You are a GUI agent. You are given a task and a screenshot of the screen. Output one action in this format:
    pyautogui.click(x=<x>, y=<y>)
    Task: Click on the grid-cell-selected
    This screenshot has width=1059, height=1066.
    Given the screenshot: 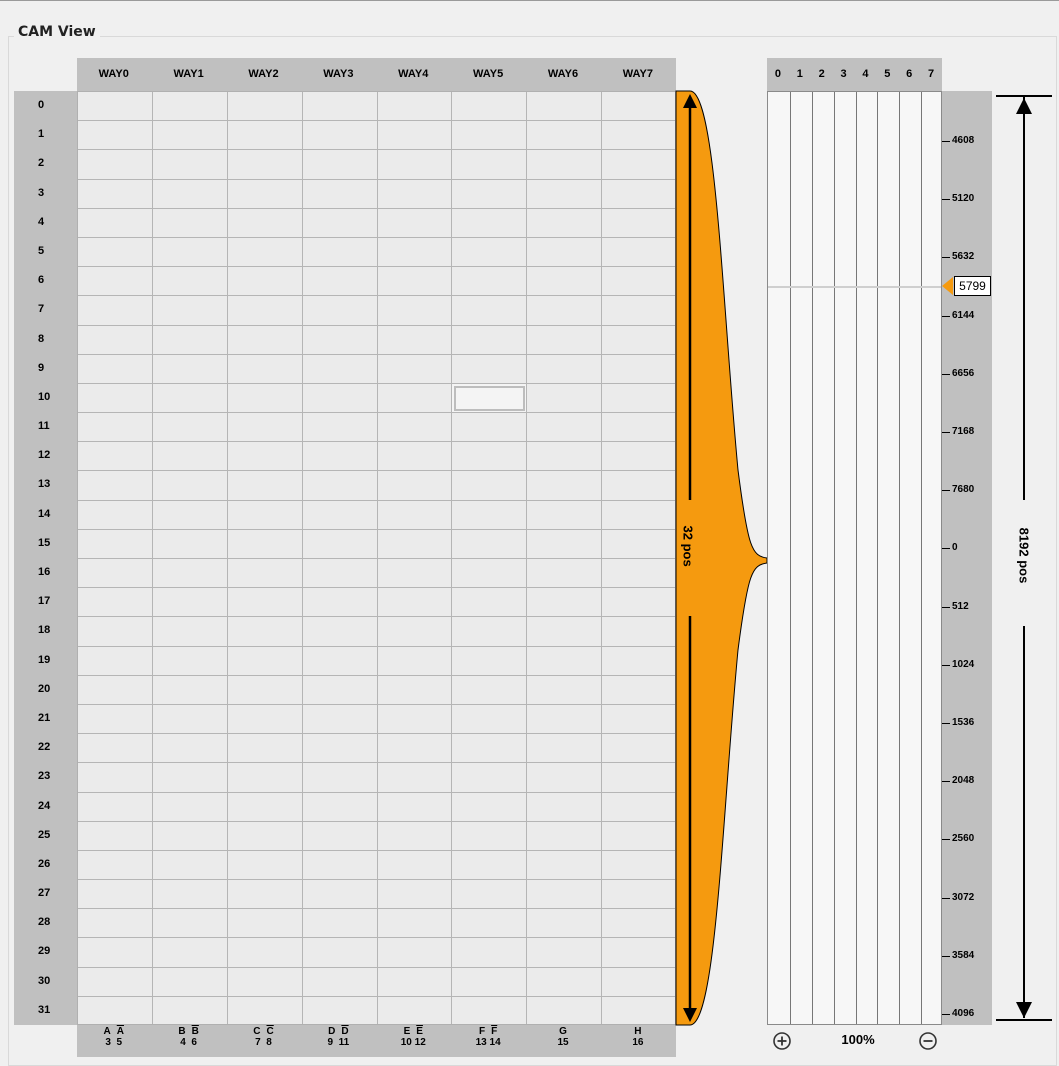 What is the action you would take?
    pyautogui.click(x=490, y=398)
    